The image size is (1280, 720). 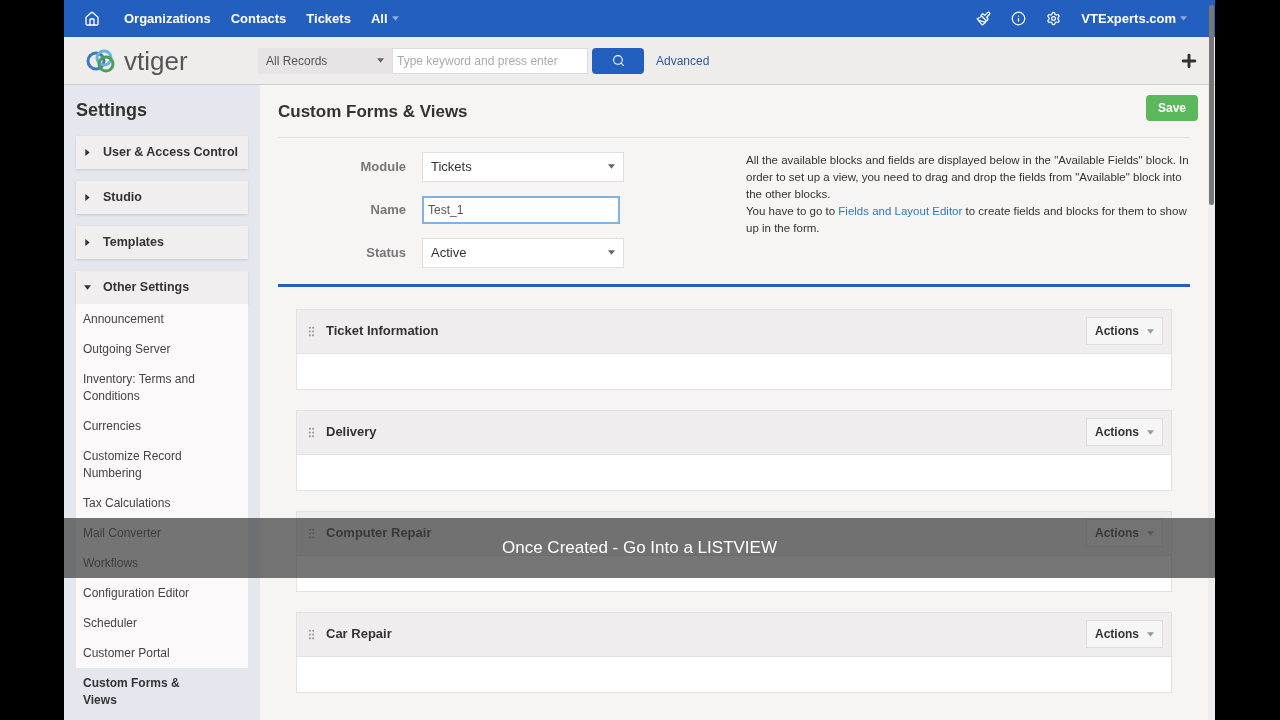 I want to click on sidebar-item: Configuration Editor, so click(x=162, y=593).